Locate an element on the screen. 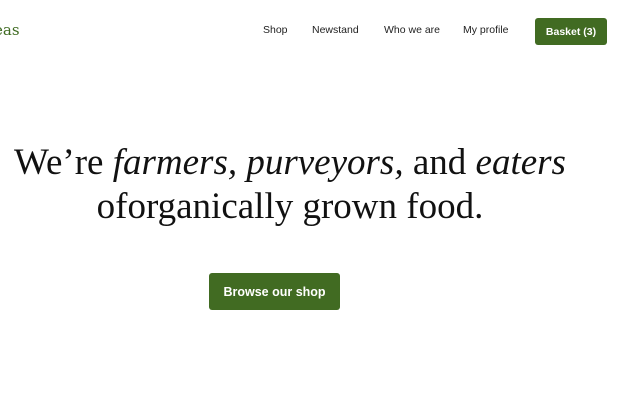  nav-link-newstand: Newstand is located at coordinates (335, 30).